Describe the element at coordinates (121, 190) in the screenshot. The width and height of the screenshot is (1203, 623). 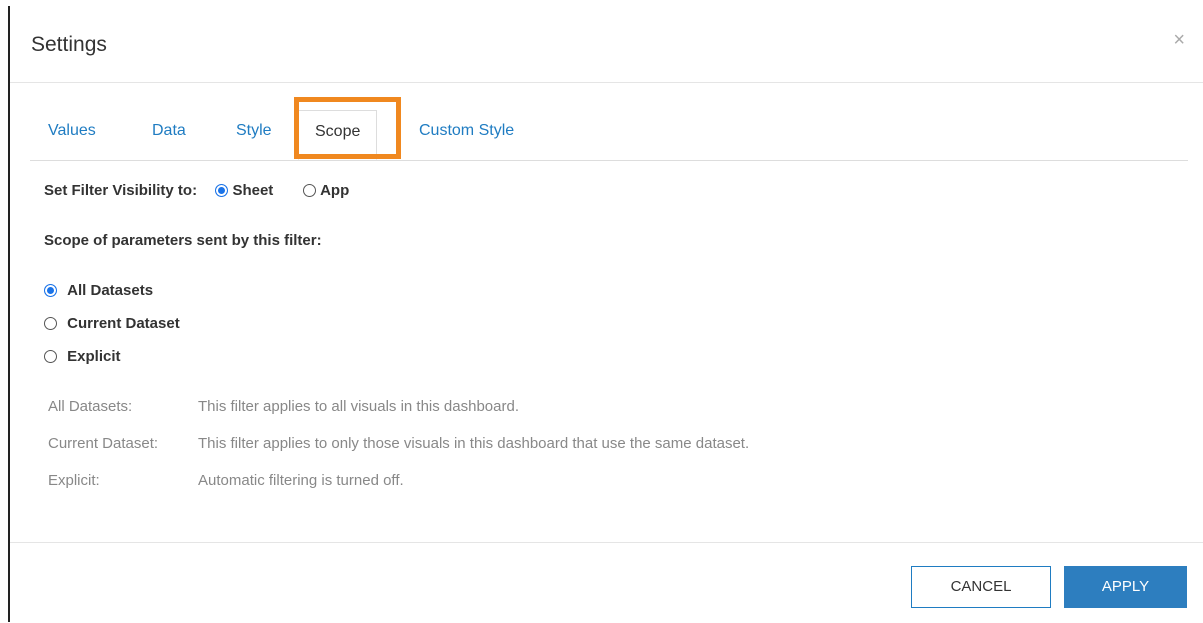
I see `visibility-label: Set Filter Visibility to:` at that location.